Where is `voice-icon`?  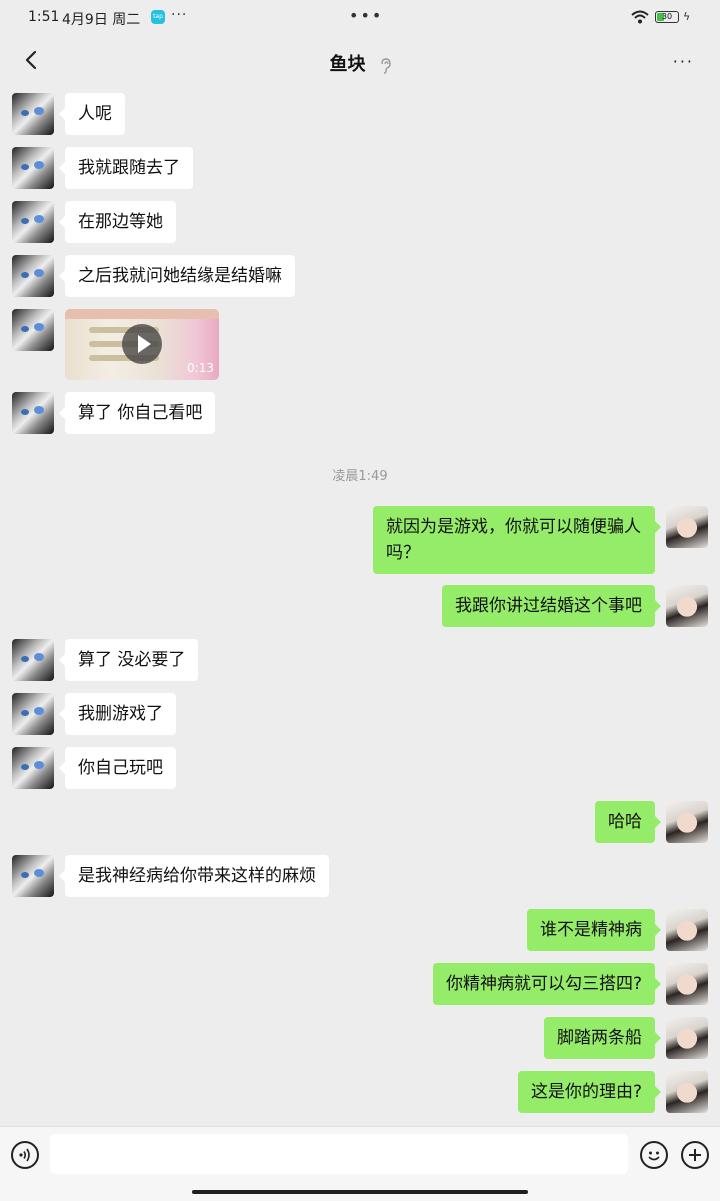 voice-icon is located at coordinates (24, 1155).